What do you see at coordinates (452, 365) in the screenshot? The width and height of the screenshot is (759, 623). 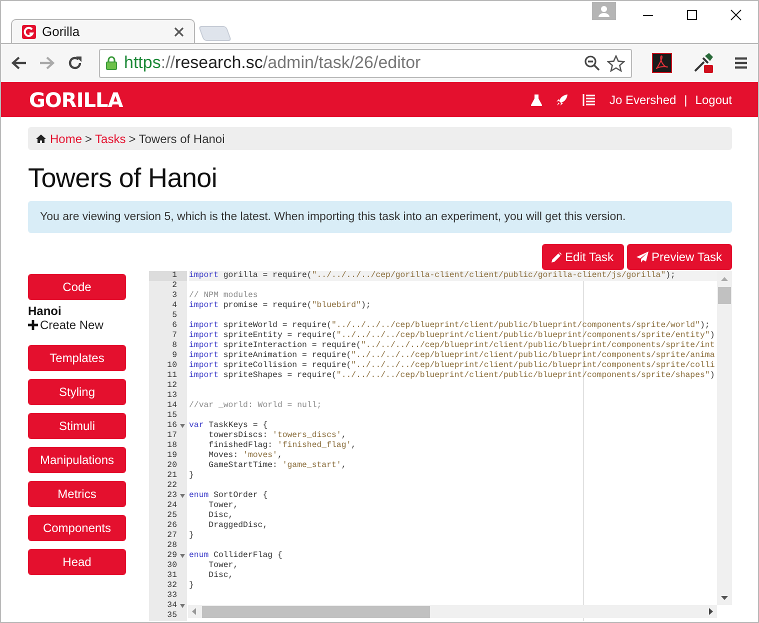 I see `code-line: import spriteCollision = require("../../../../cep/blueprint/client/public/blueprint/components/sprite/colli` at bounding box center [452, 365].